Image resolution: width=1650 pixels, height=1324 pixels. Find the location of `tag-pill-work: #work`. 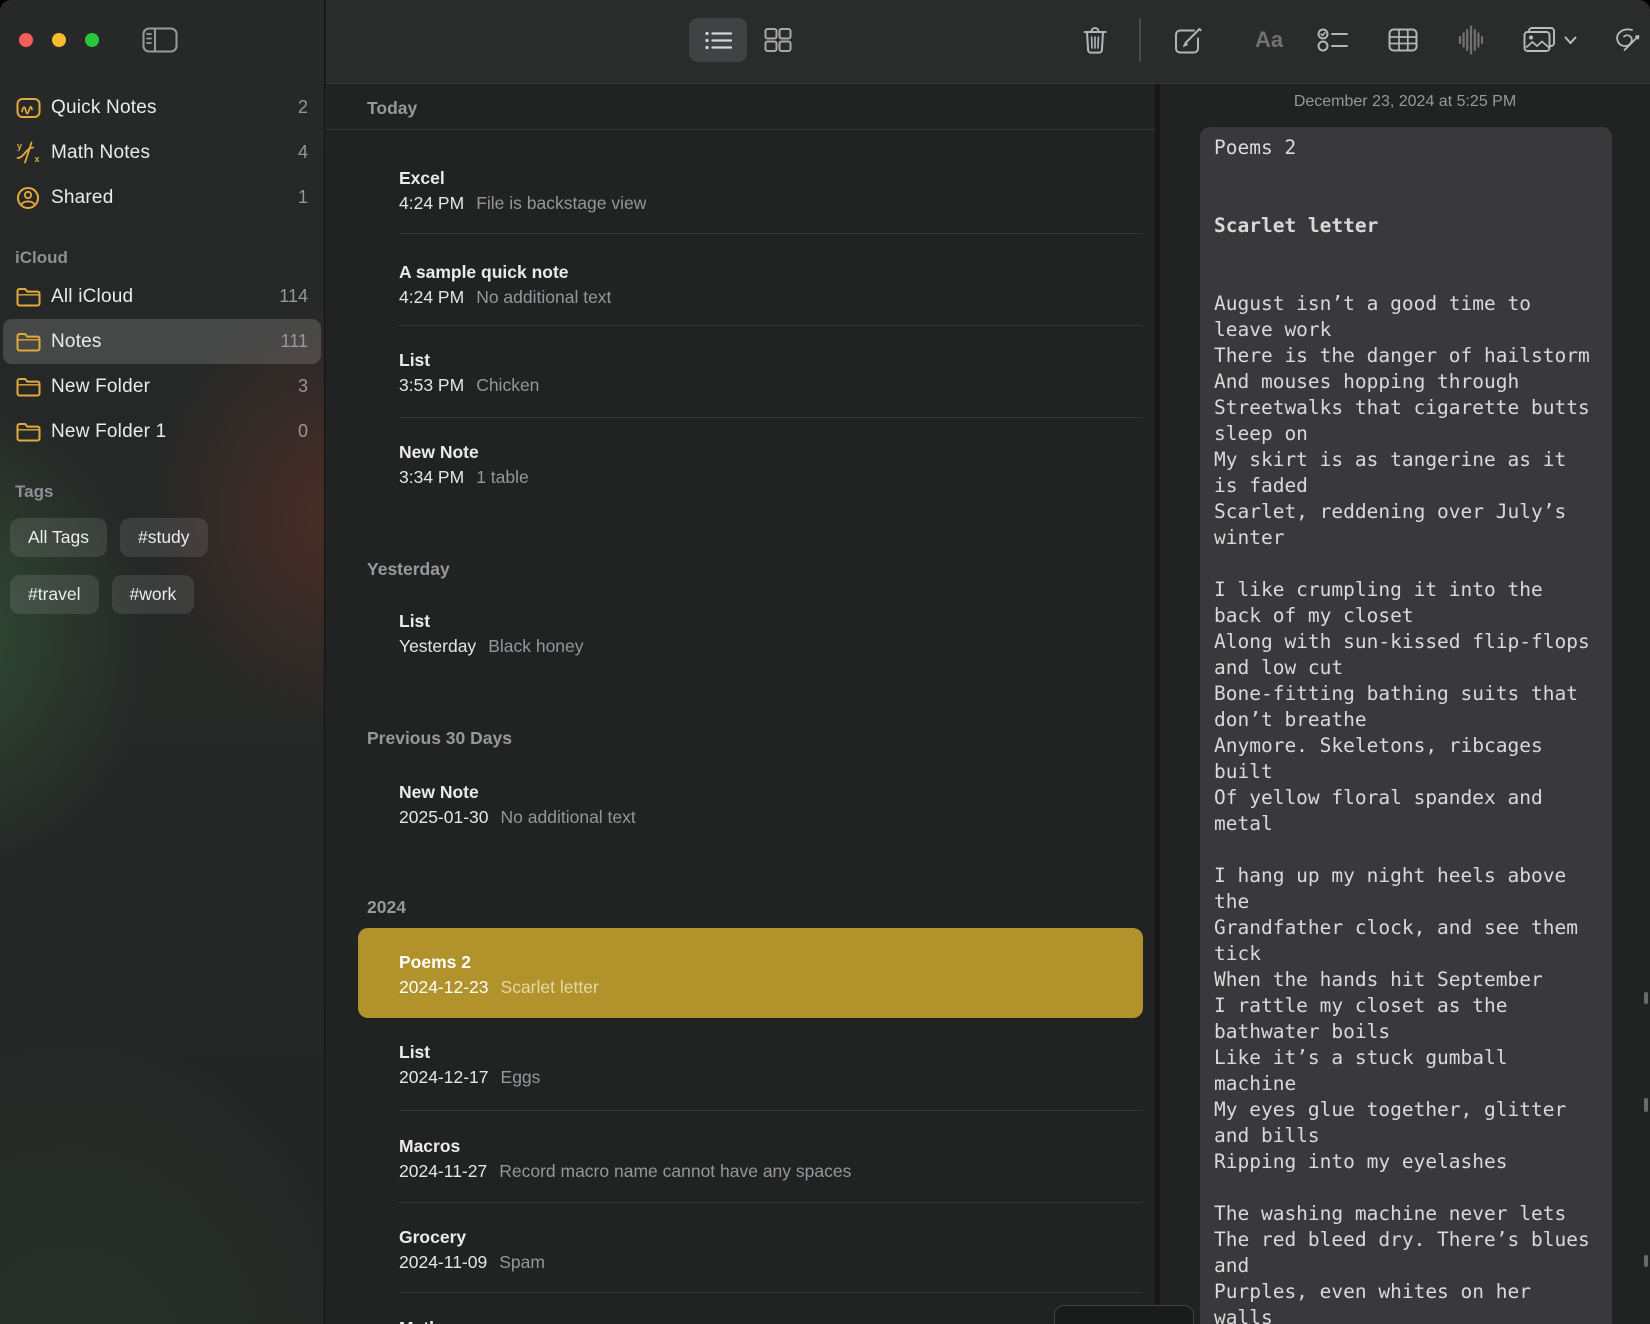

tag-pill-work: #work is located at coordinates (153, 594).